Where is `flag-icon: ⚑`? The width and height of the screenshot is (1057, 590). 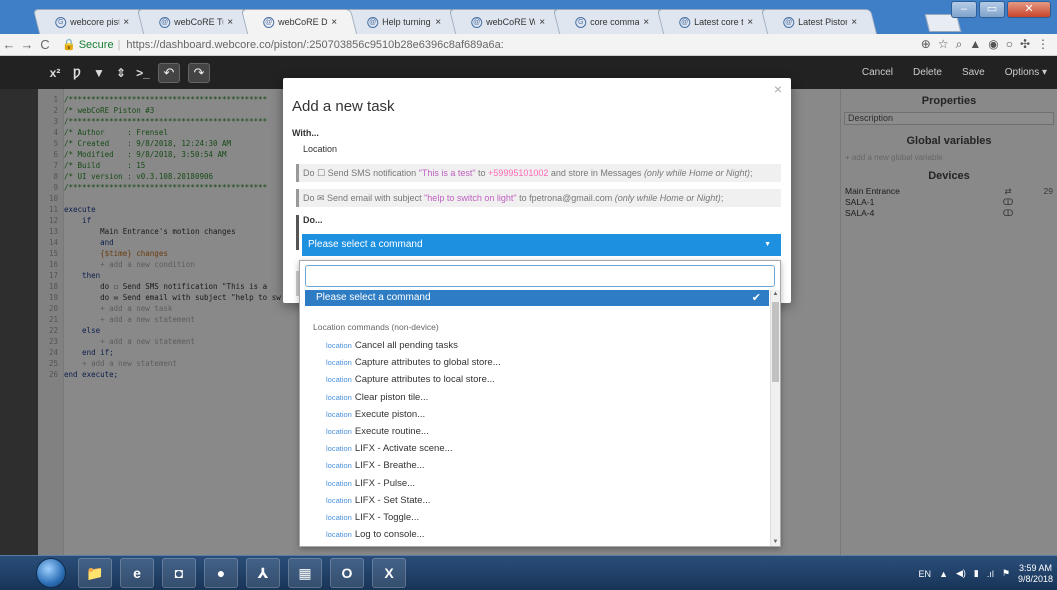 flag-icon: ⚑ is located at coordinates (1006, 573).